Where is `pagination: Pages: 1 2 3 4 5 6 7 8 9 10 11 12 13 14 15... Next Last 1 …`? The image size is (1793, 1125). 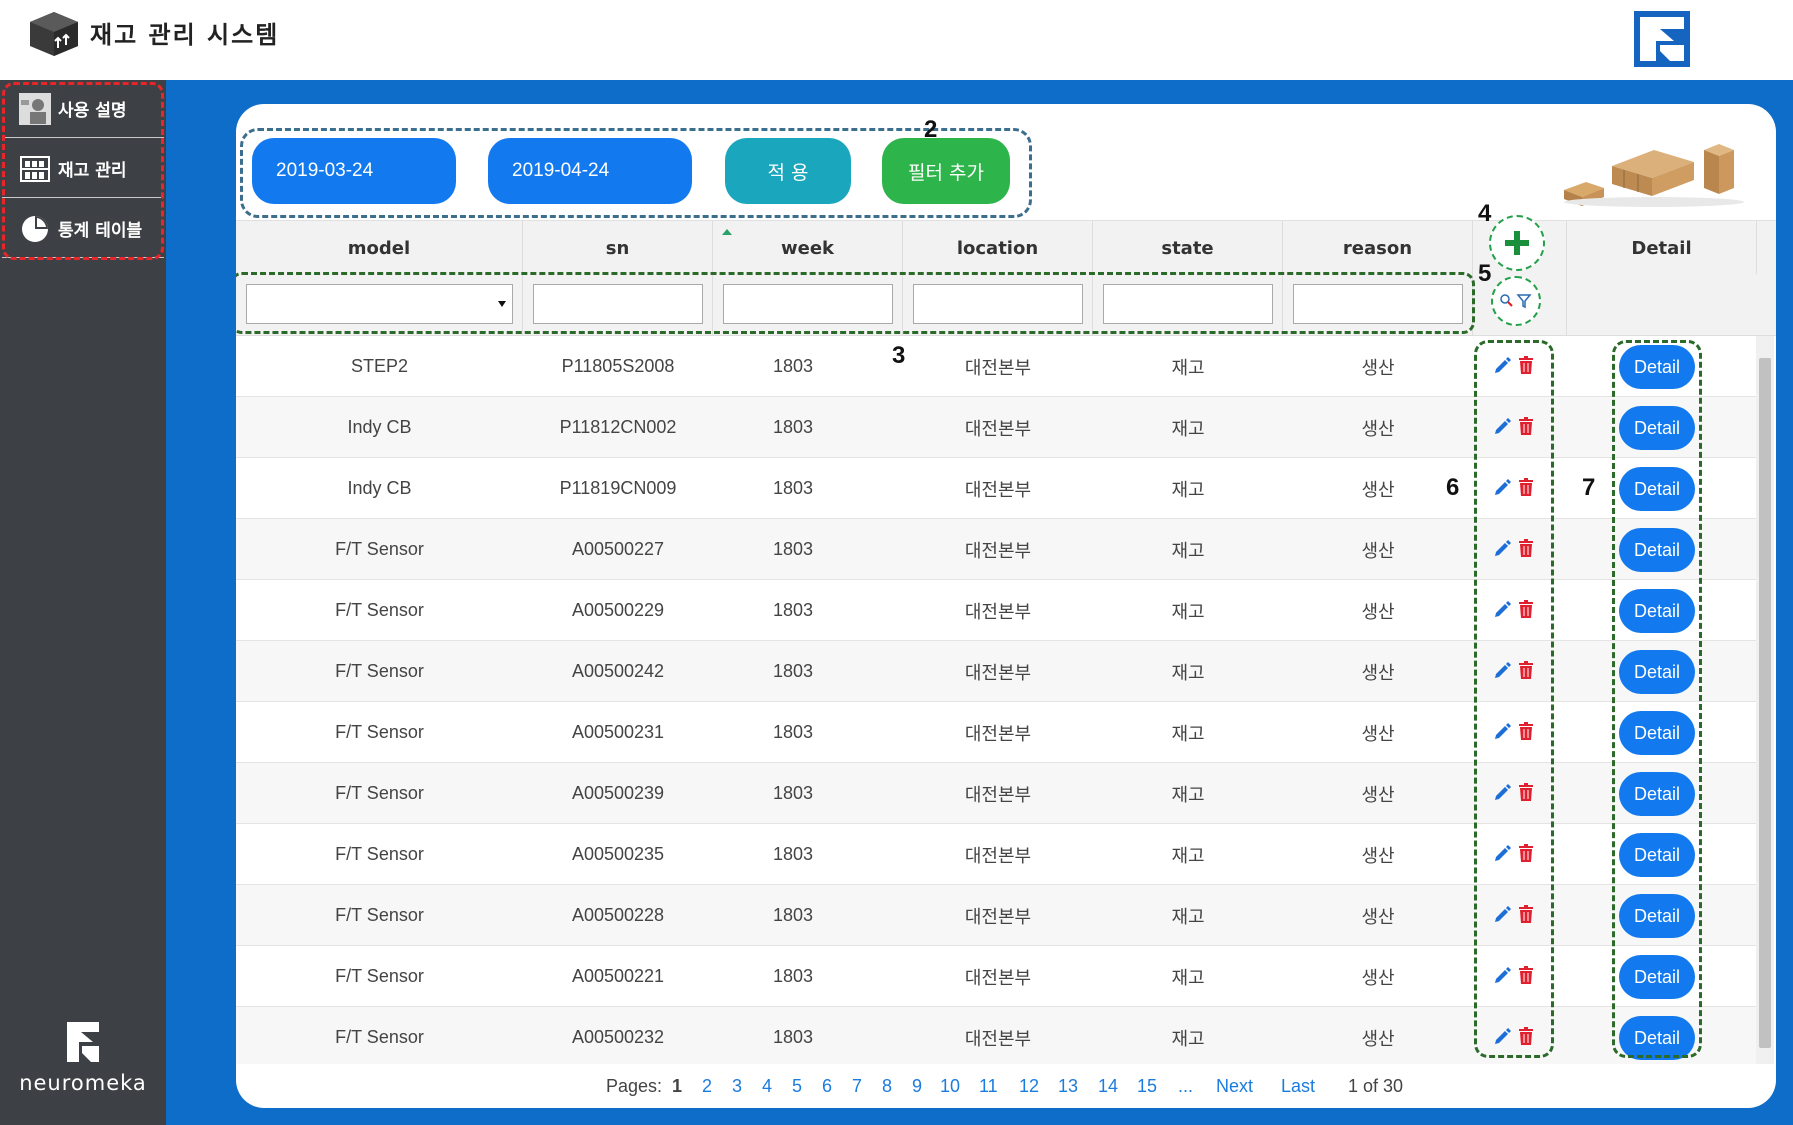 pagination: Pages: 1 2 3 4 5 6 7 8 9 10 11 12 13 14 15... Next Last 1 … is located at coordinates (996, 1086).